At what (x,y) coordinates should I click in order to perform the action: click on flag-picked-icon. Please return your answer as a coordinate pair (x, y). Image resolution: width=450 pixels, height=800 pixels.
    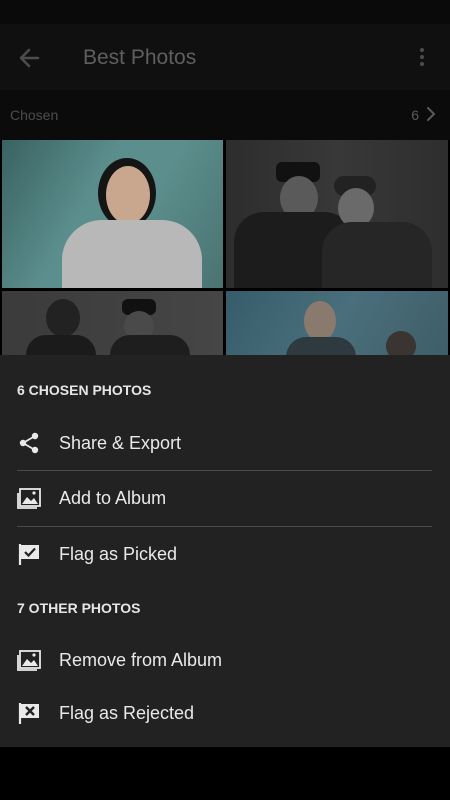
    Looking at the image, I should click on (28, 554).